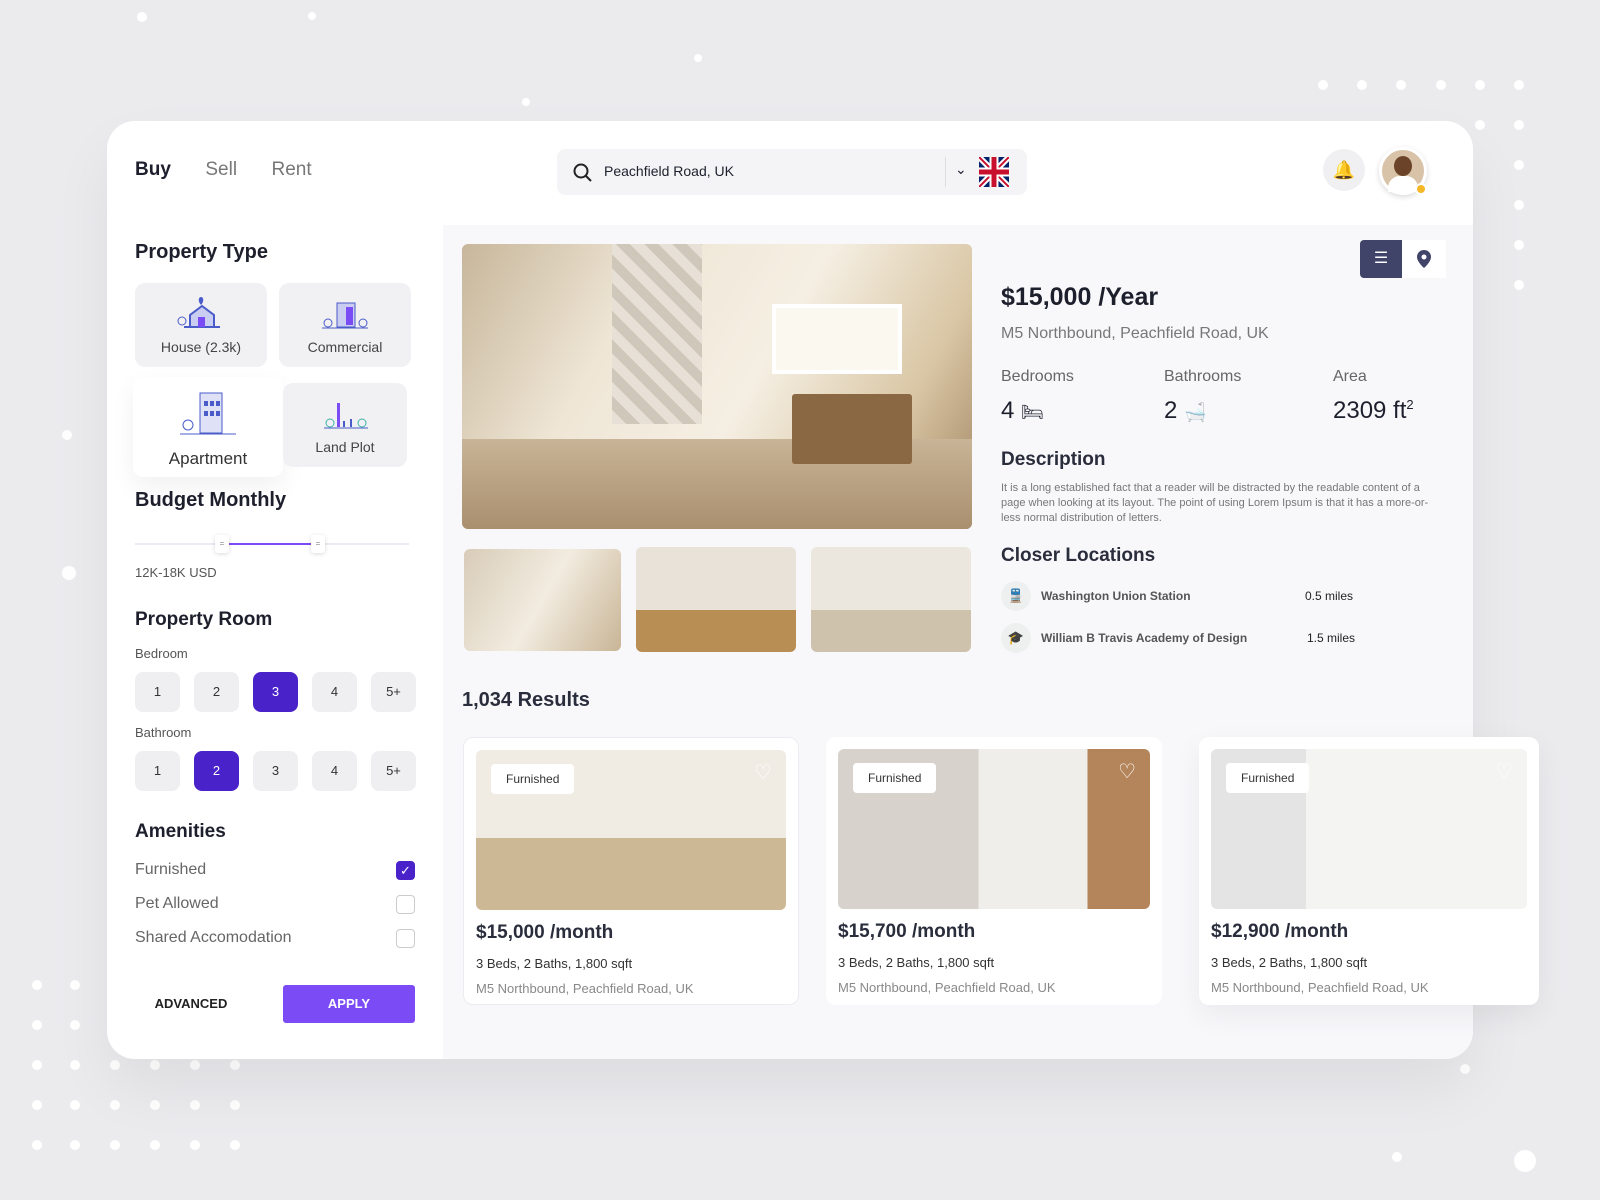  Describe the element at coordinates (153, 169) in the screenshot. I see `tab-buy: Buy` at that location.